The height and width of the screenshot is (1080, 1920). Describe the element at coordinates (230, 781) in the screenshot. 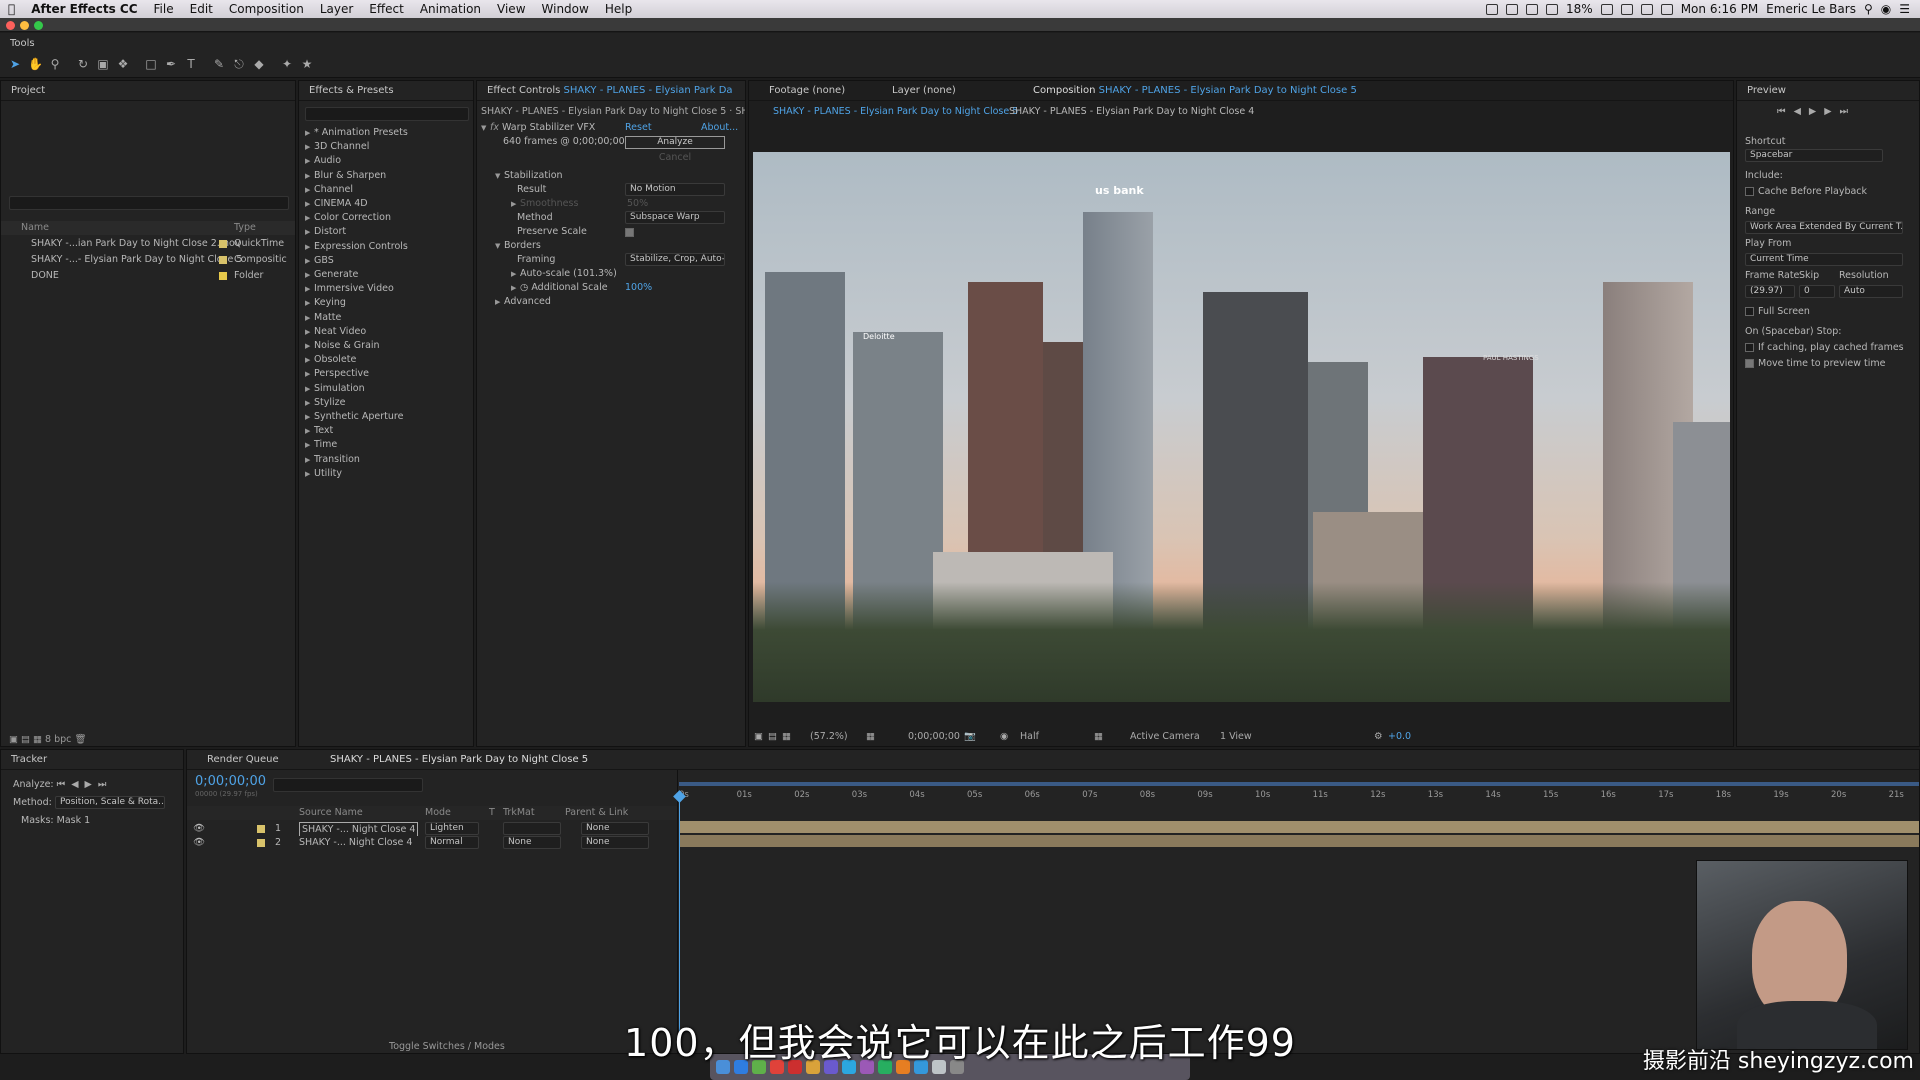

I see `timeline-timecode: 0;00;00;00` at that location.